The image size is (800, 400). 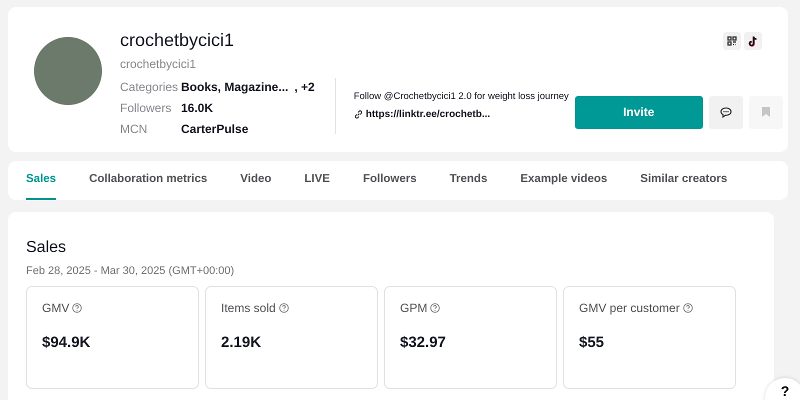 What do you see at coordinates (146, 108) in the screenshot?
I see `detail-label: Followers` at bounding box center [146, 108].